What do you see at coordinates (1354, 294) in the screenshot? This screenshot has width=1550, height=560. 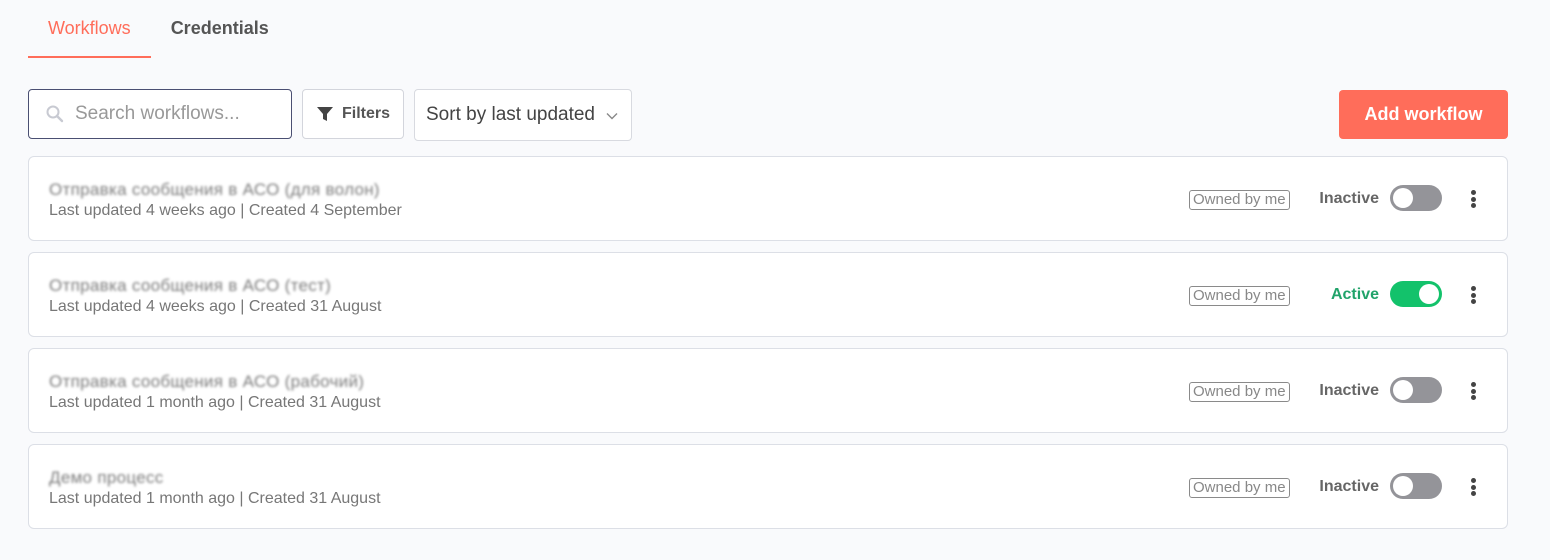 I see `status-label: Active` at bounding box center [1354, 294].